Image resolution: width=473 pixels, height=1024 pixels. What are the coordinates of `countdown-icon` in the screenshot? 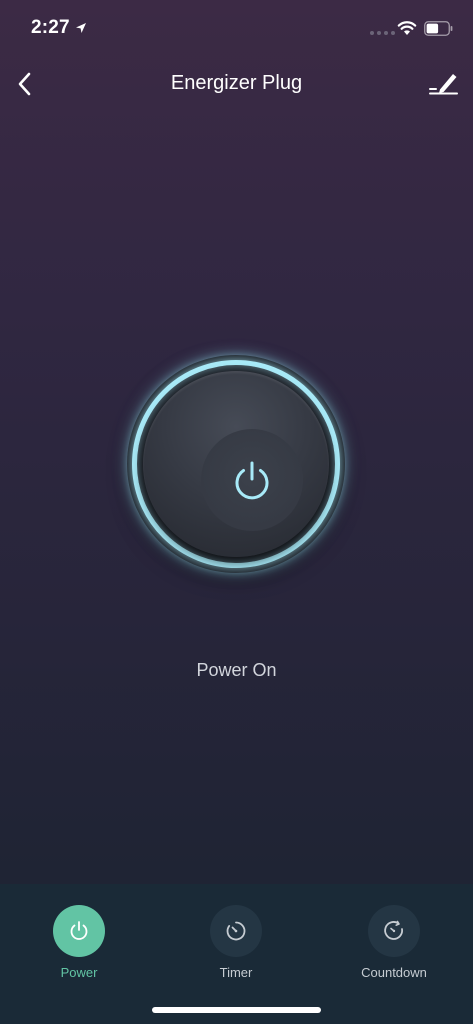 It's located at (393, 930).